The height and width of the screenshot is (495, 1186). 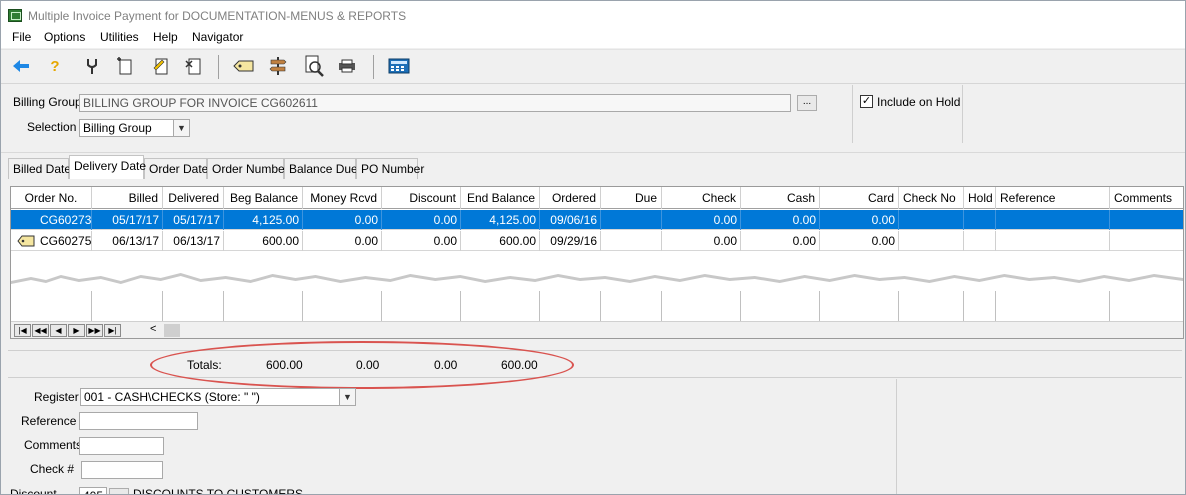 What do you see at coordinates (421, 198) in the screenshot?
I see `column-discount: Discount` at bounding box center [421, 198].